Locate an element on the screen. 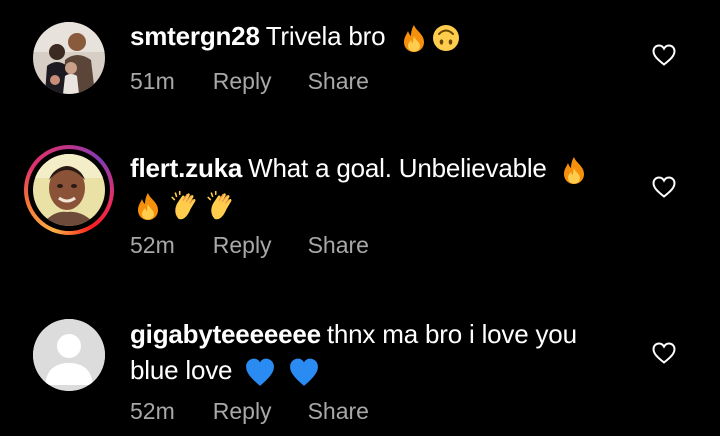  timestamp: 51m is located at coordinates (152, 81).